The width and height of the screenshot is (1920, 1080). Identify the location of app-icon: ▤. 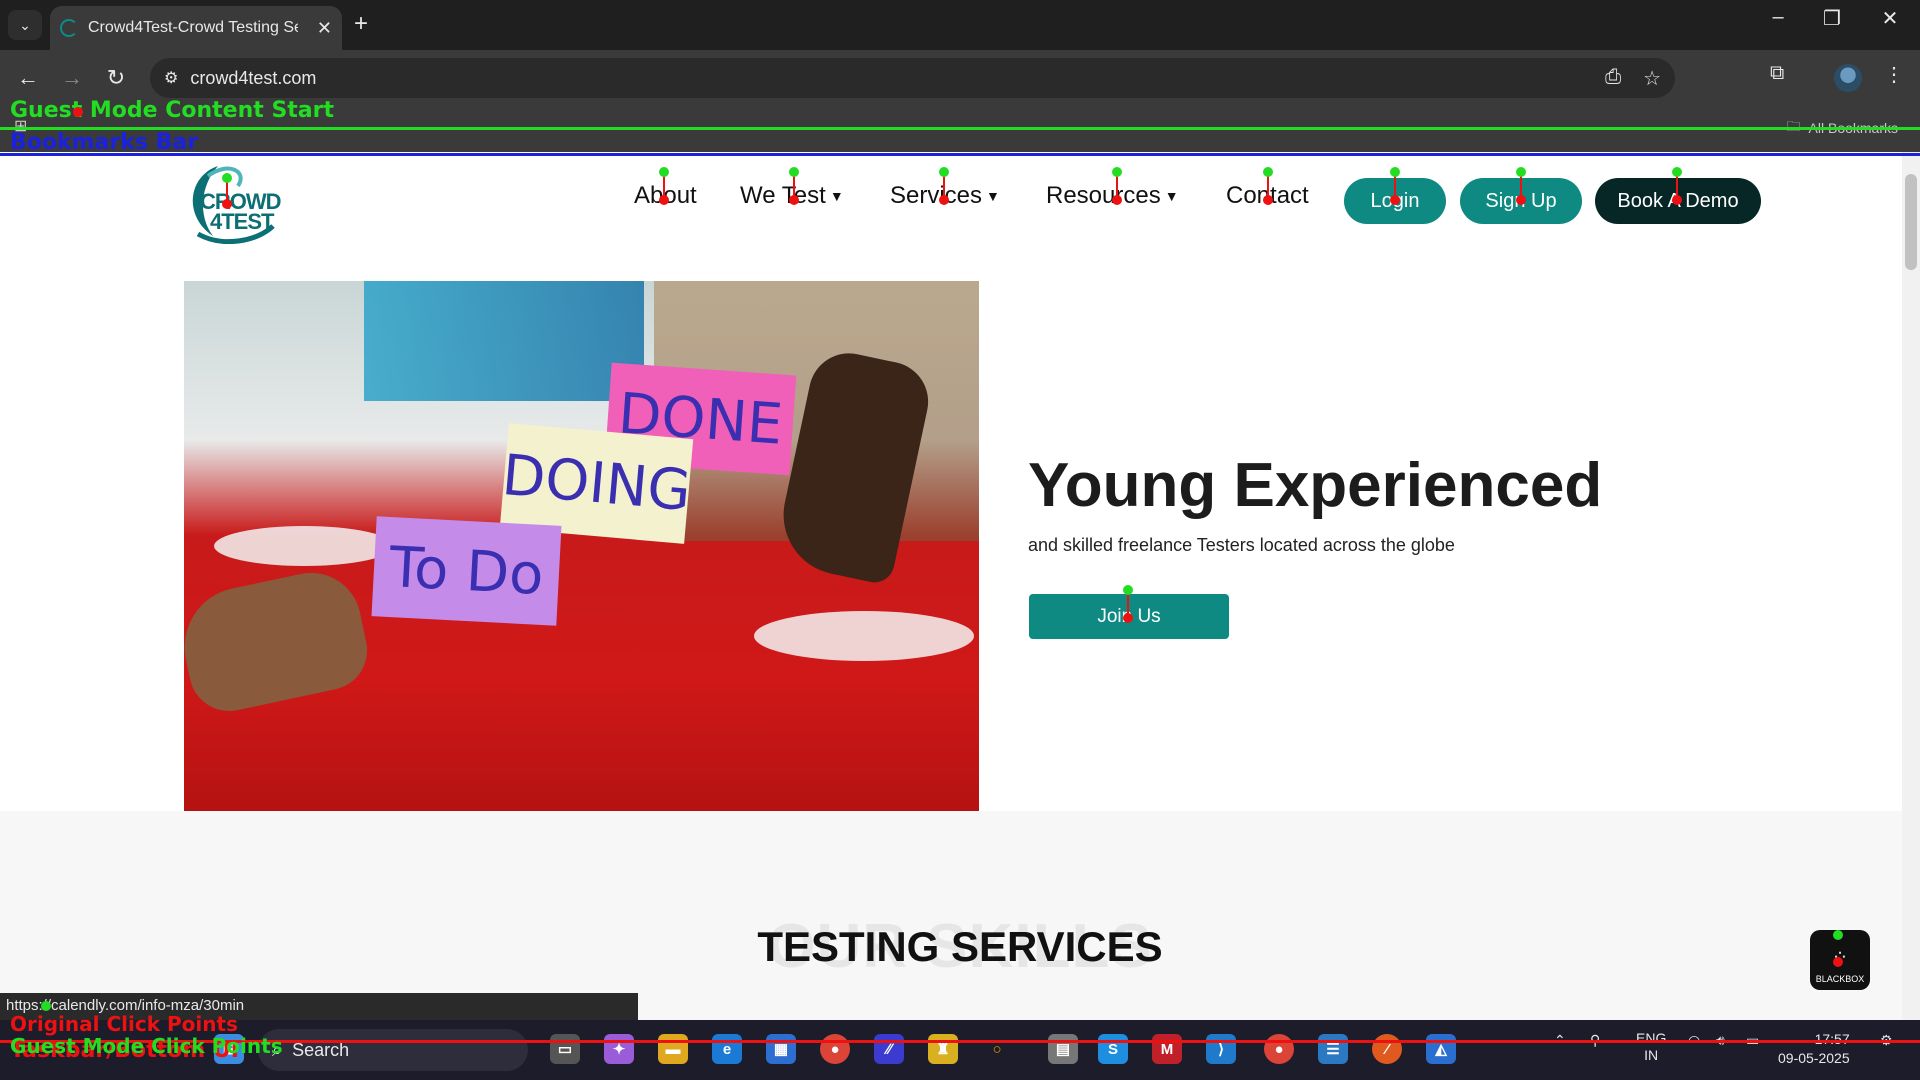
(1063, 1049).